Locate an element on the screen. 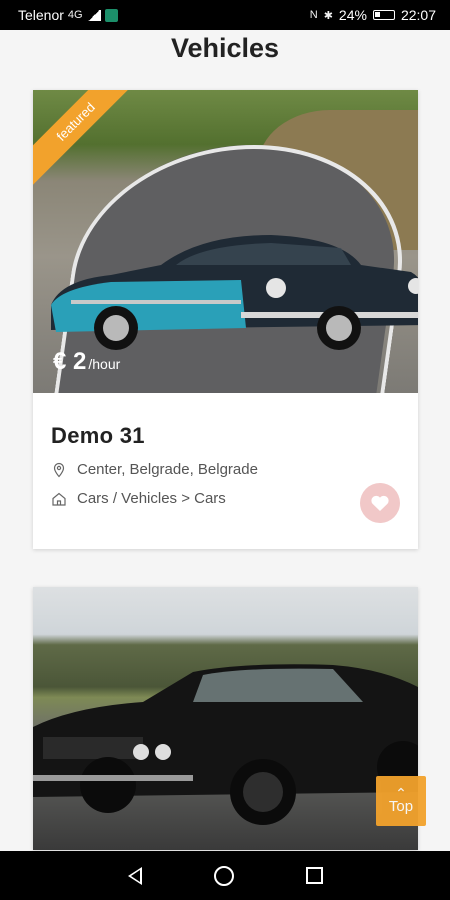 The width and height of the screenshot is (450, 900). listing-title: Demo 31 is located at coordinates (225, 436).